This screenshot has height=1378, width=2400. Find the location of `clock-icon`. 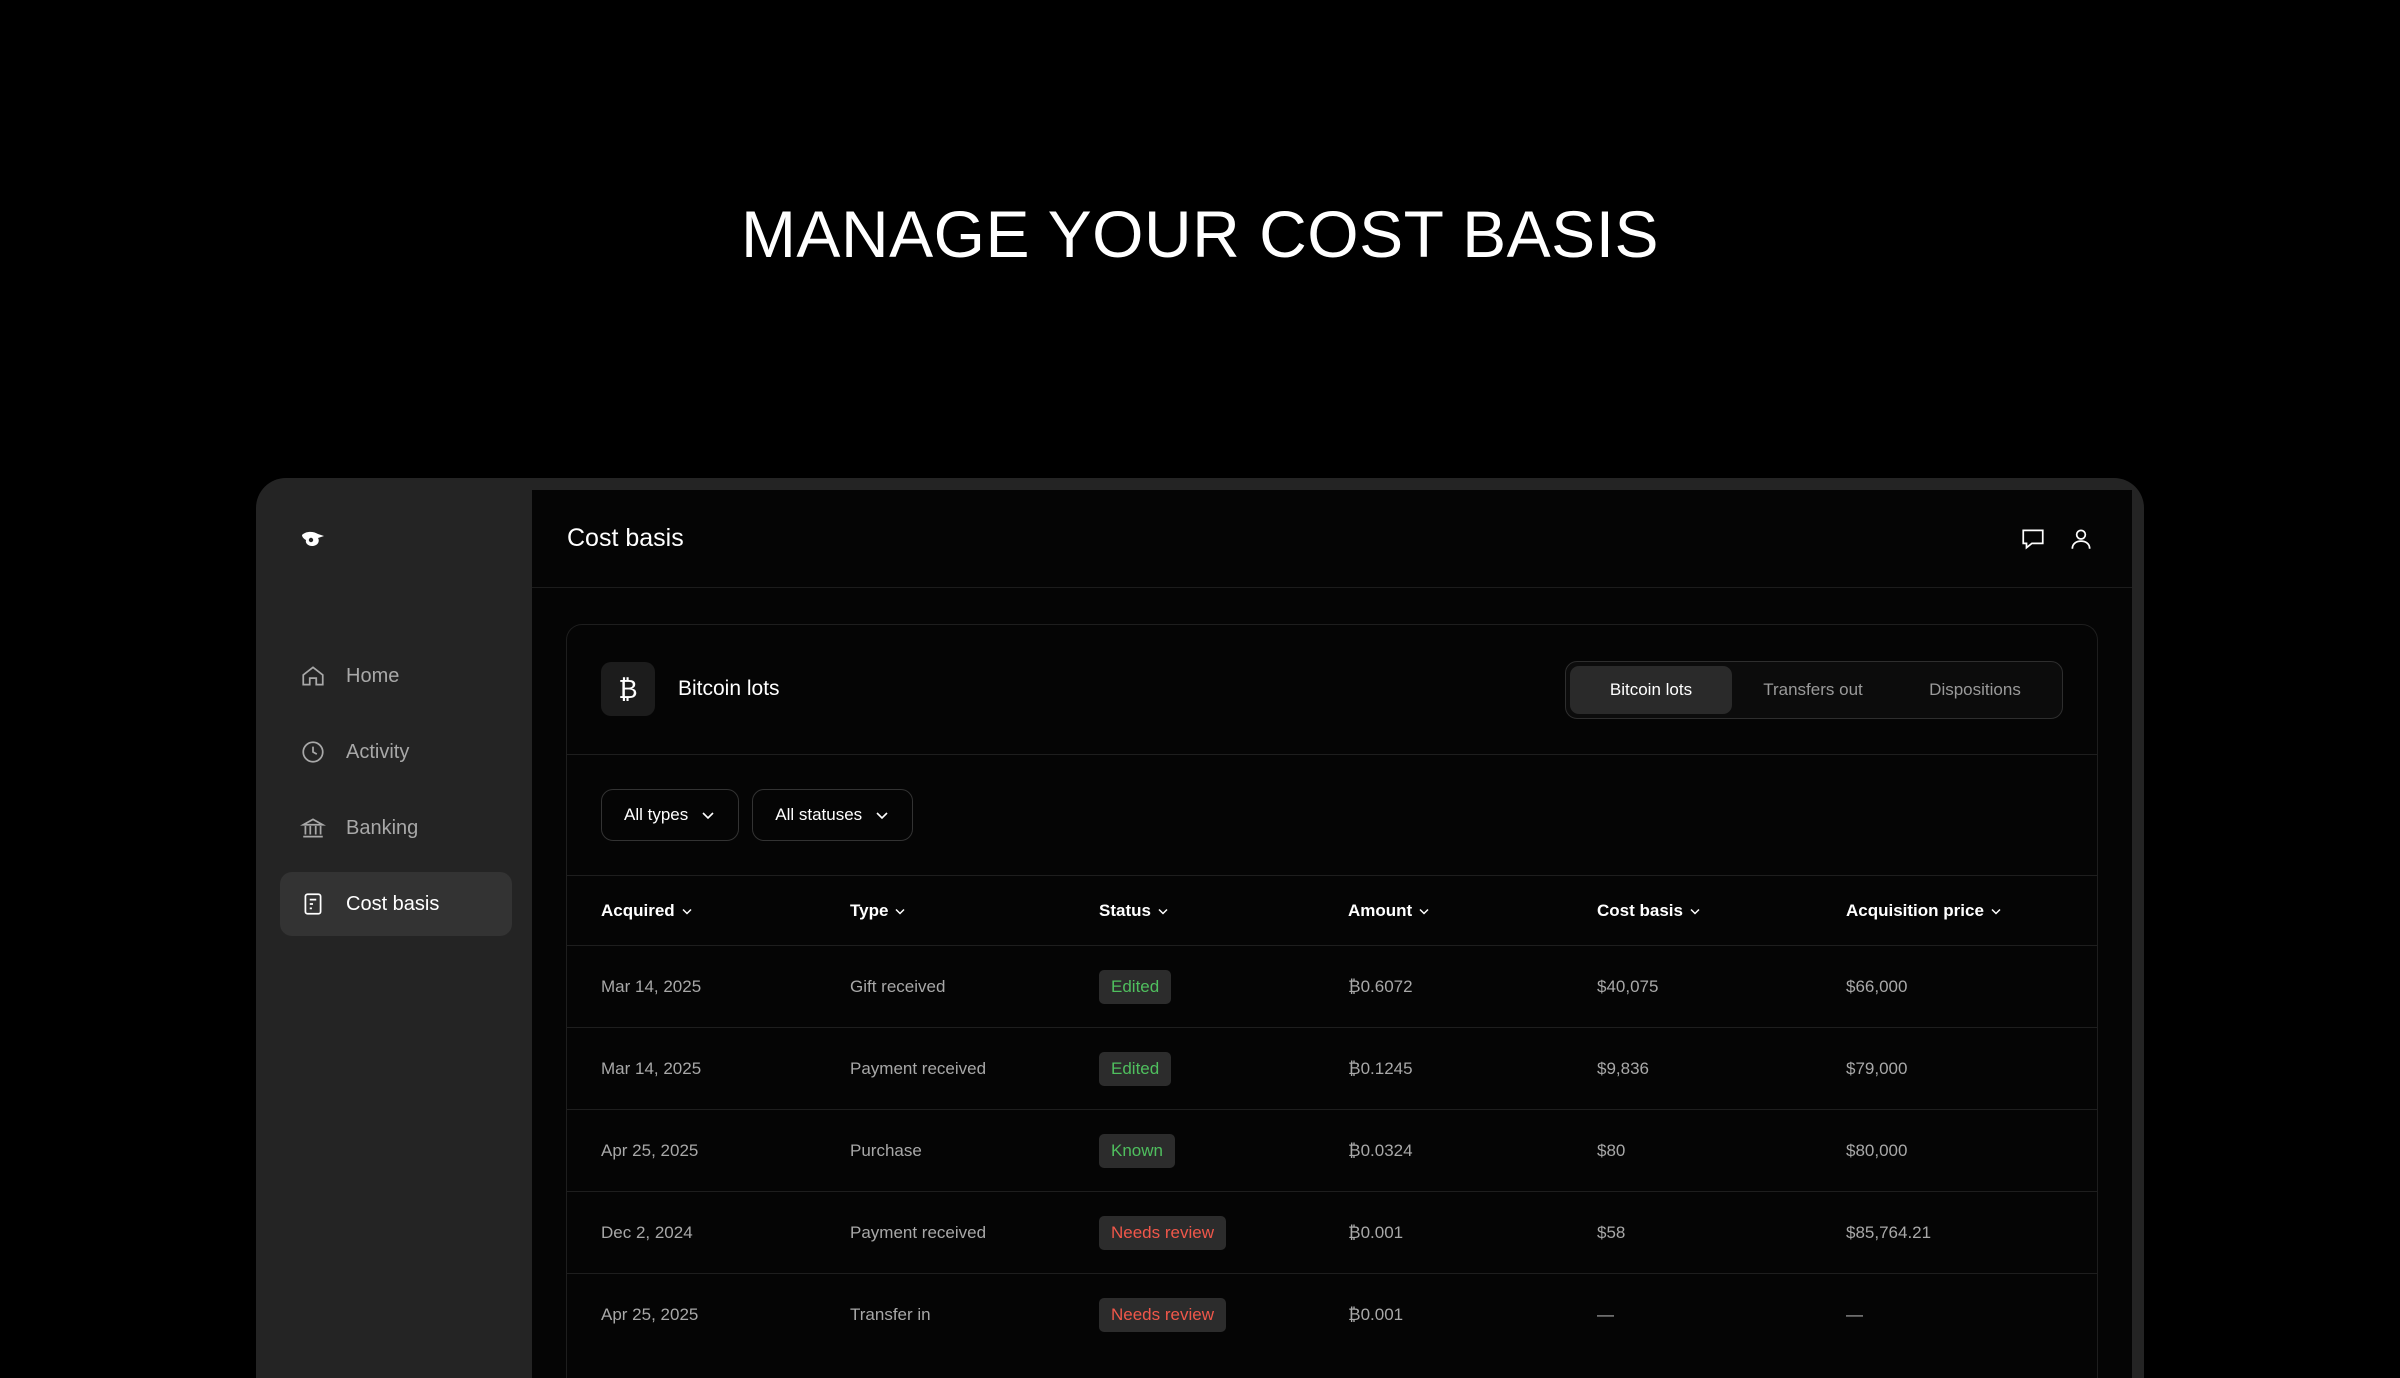

clock-icon is located at coordinates (313, 752).